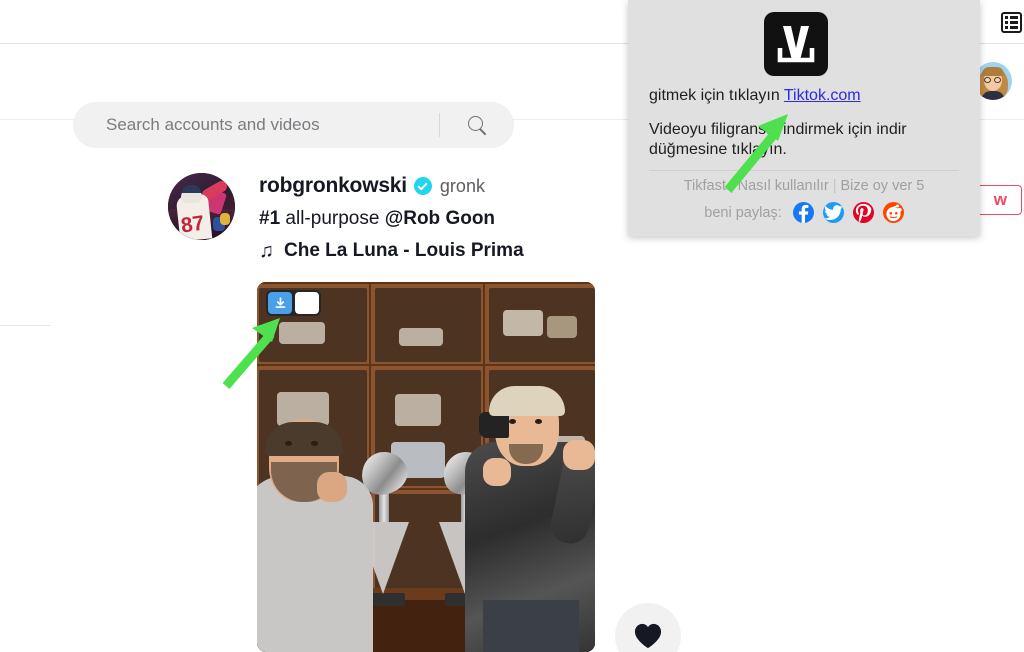 The image size is (1024, 652). I want to click on profile-avatar-helmet-top, so click(191, 189).